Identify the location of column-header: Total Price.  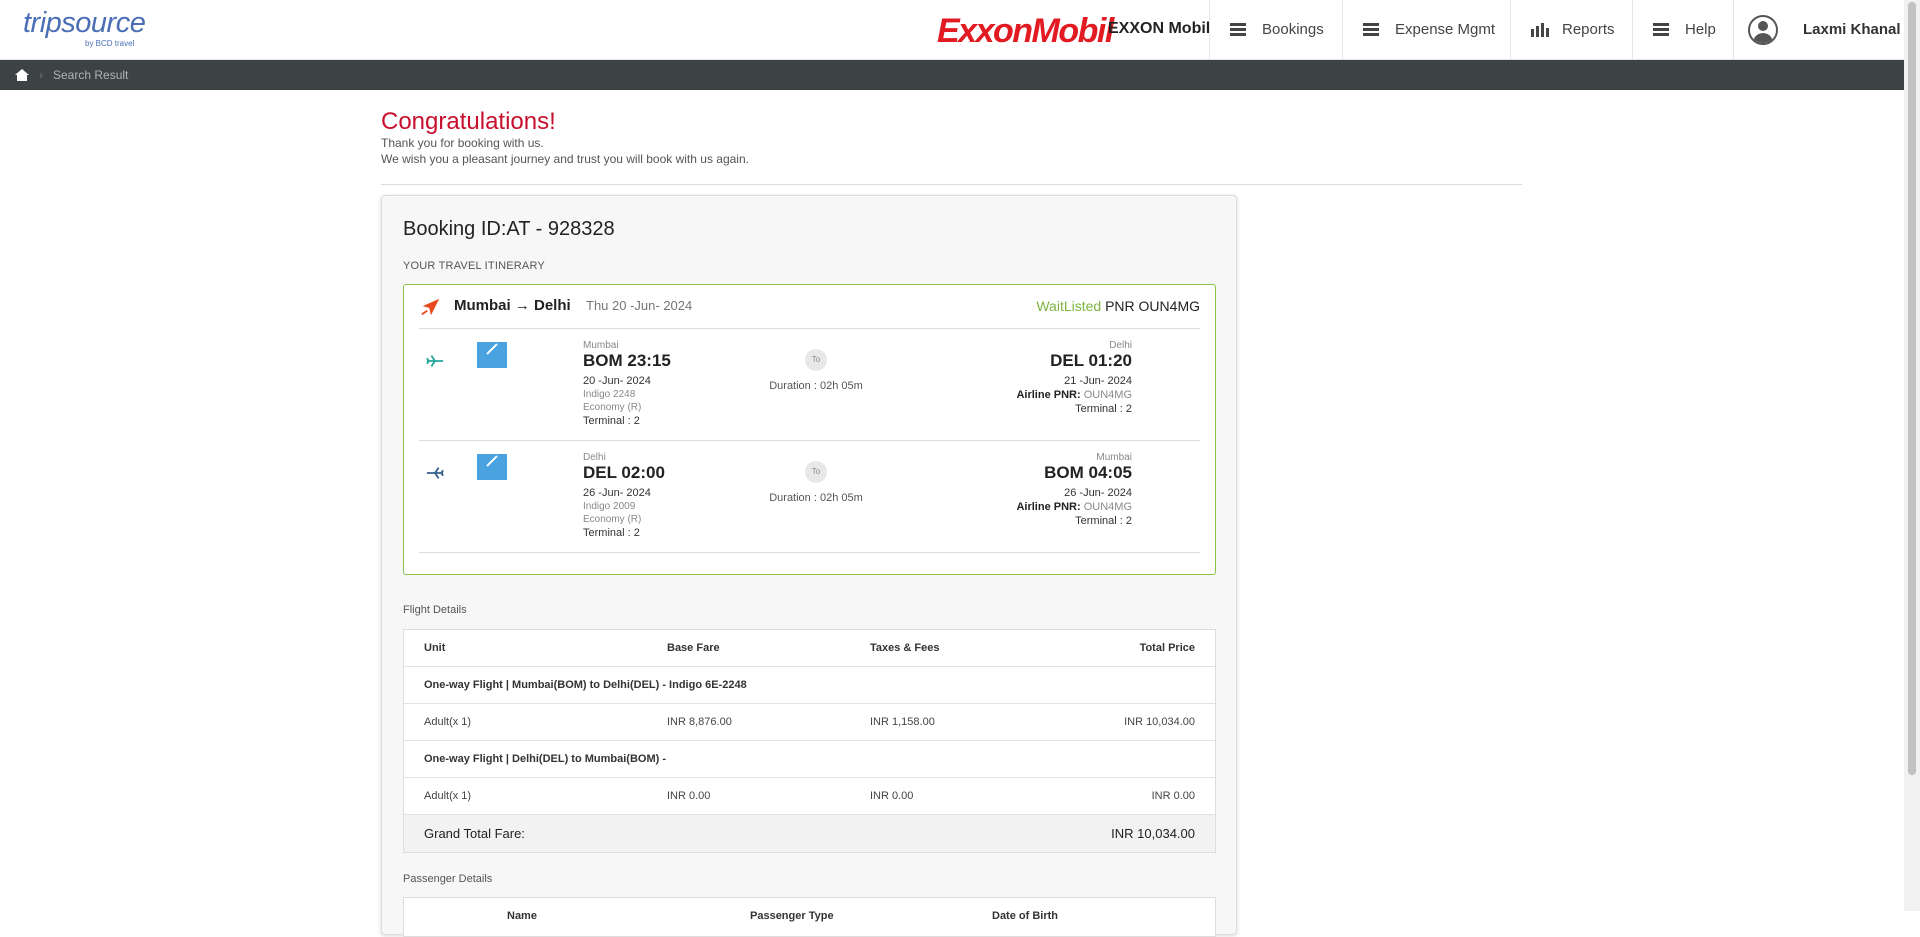
(1167, 648).